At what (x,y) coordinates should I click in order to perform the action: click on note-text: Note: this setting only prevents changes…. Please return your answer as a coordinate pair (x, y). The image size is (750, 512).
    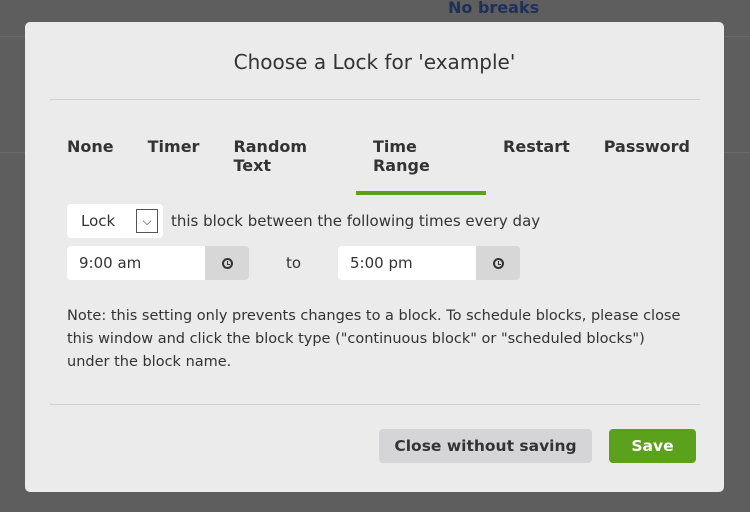
    Looking at the image, I should click on (374, 339).